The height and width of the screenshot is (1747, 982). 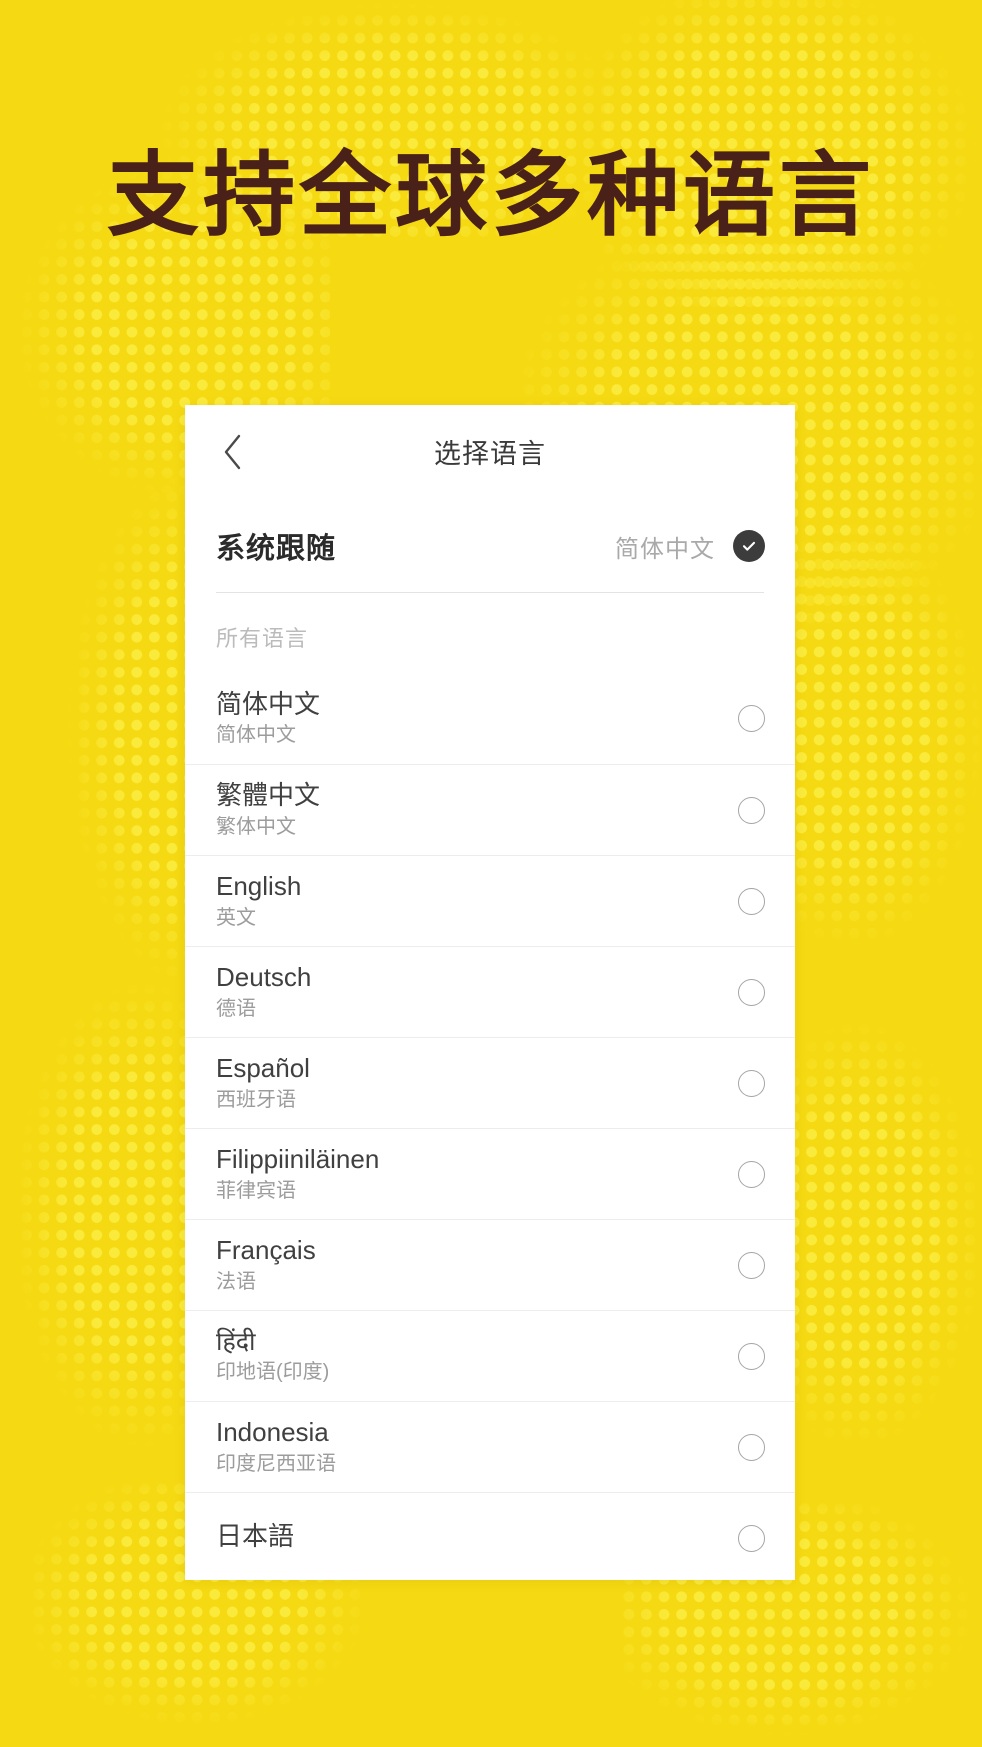 What do you see at coordinates (477, 810) in the screenshot?
I see `language-row-texts: 繁體中文 繁体中文` at bounding box center [477, 810].